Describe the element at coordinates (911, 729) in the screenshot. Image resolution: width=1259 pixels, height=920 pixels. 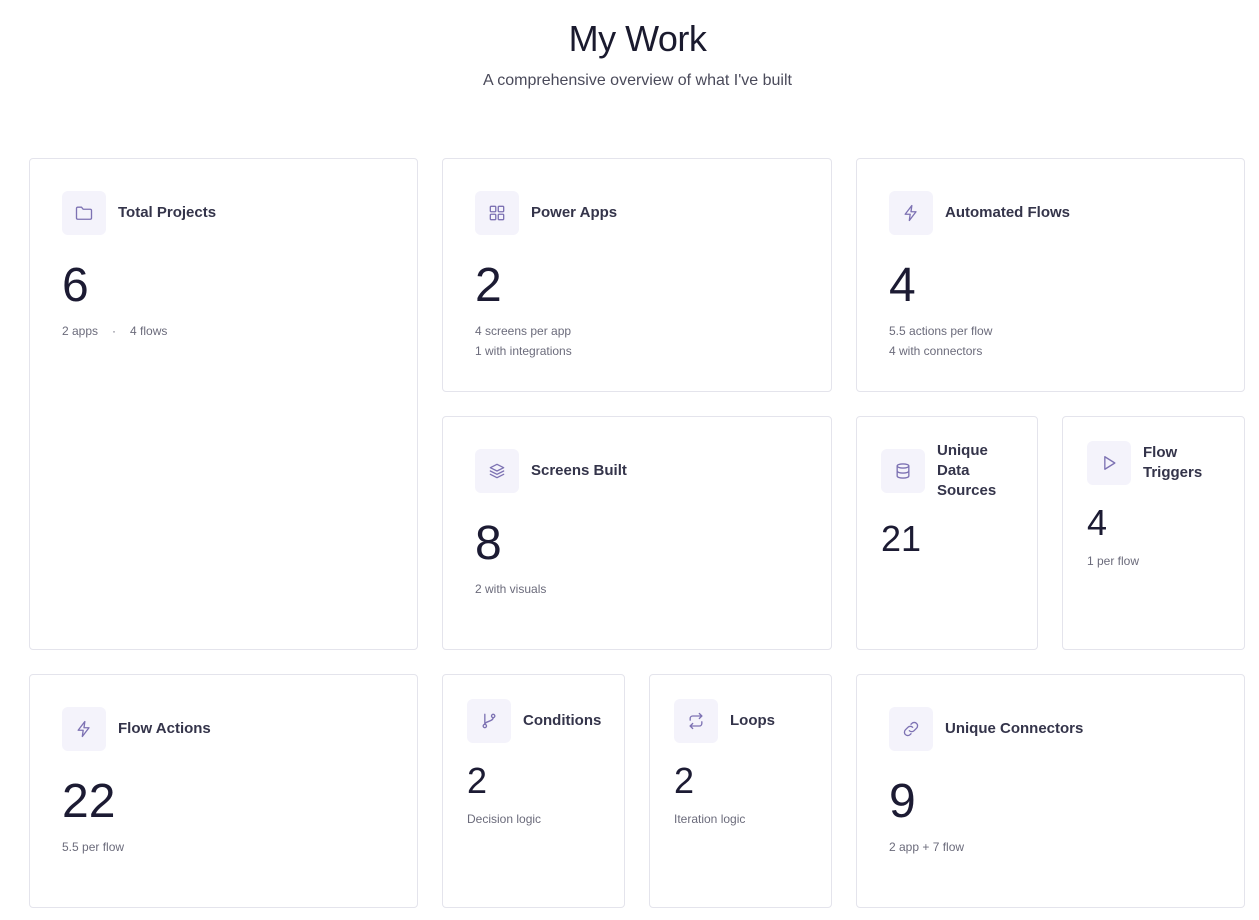
I see `link-icon` at that location.